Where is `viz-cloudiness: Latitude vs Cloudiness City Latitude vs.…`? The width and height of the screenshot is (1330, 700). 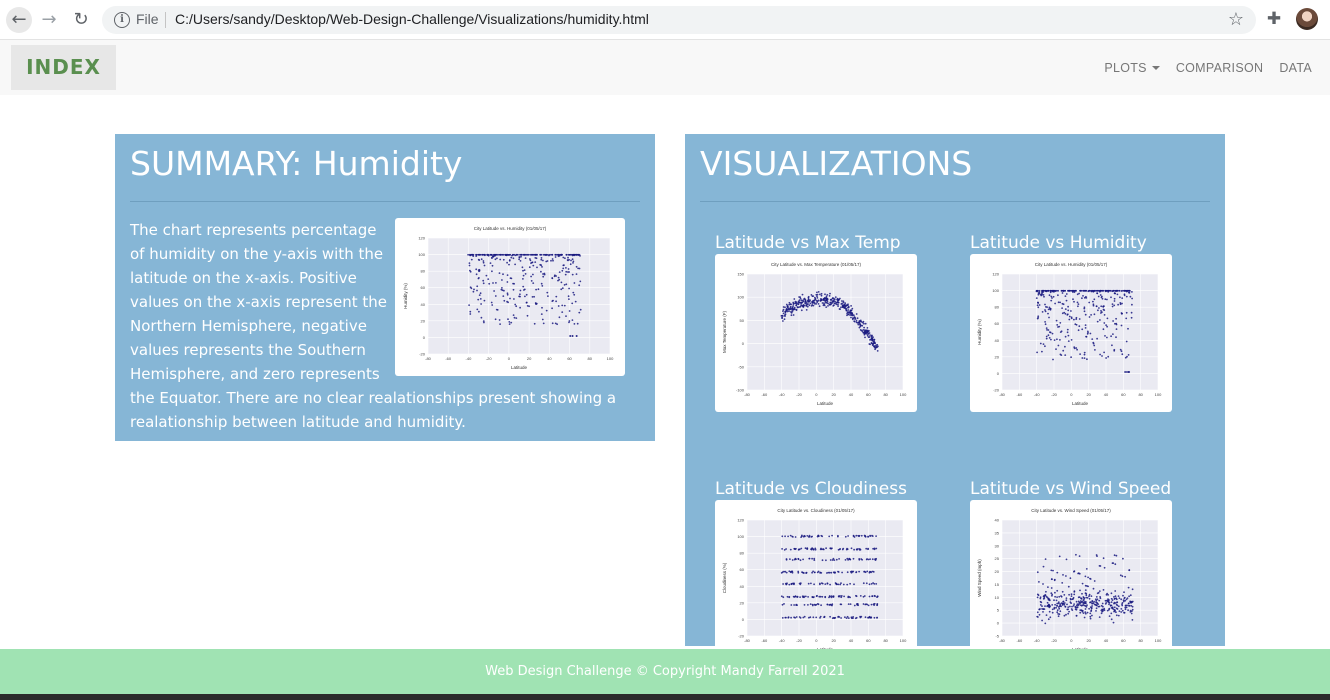
viz-cloudiness: Latitude vs Cloudiness City Latitude vs.… is located at coordinates (817, 568).